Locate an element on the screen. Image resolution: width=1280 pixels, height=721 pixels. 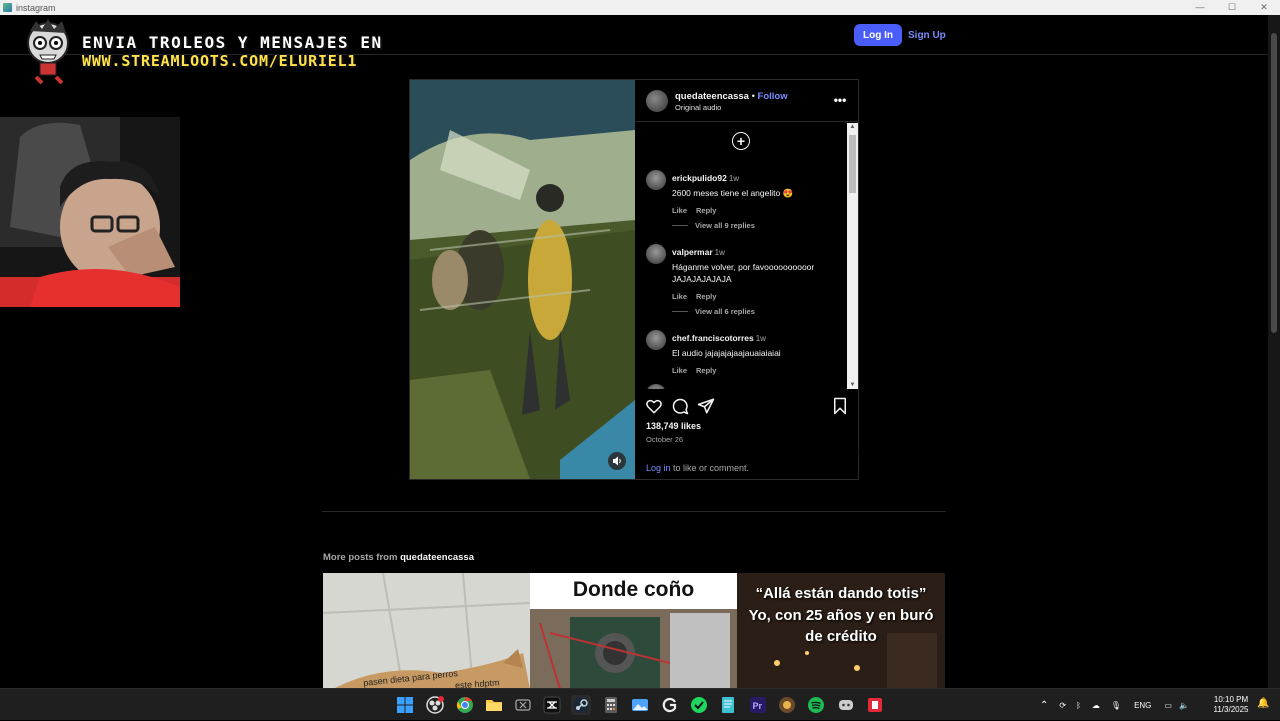
language-indicator: ENG is located at coordinates (1142, 705).